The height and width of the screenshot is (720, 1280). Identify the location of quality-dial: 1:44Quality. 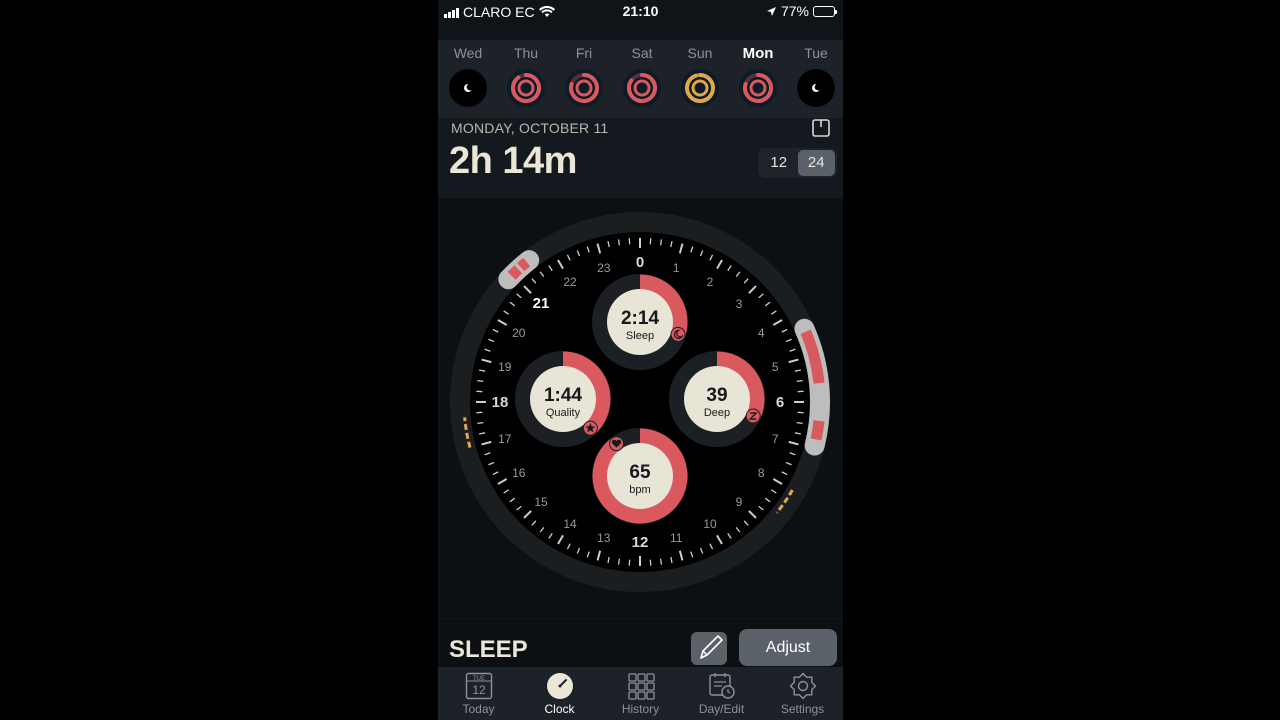
(563, 399).